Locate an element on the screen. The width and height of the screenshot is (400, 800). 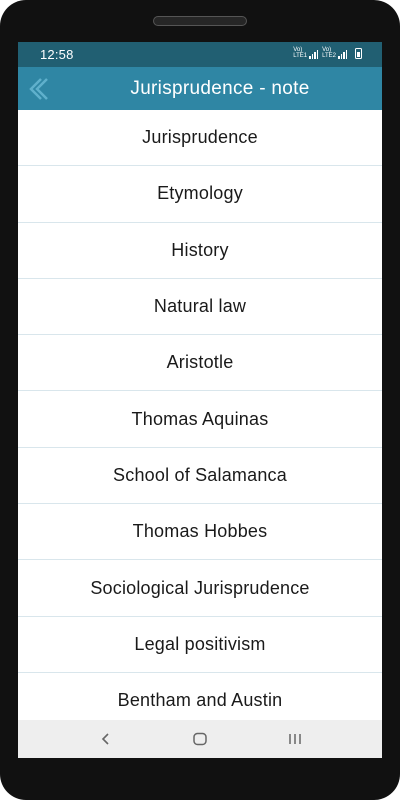
status-bar: 12:58 Vo) LTE1 Vo) LTE2 is located at coordinates (200, 54).